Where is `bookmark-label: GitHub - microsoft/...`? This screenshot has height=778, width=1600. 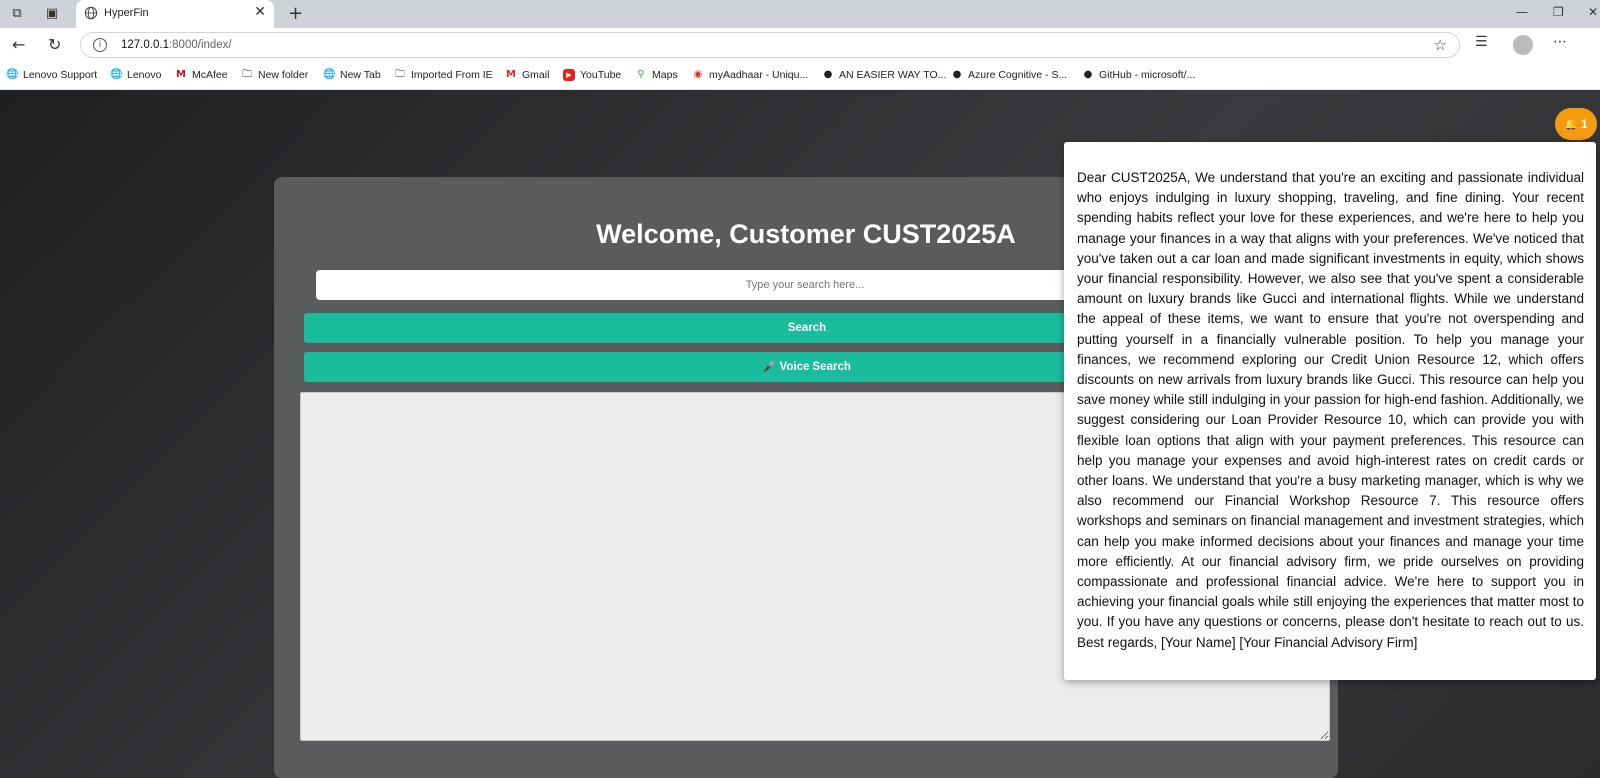 bookmark-label: GitHub - microsoft/... is located at coordinates (1147, 75).